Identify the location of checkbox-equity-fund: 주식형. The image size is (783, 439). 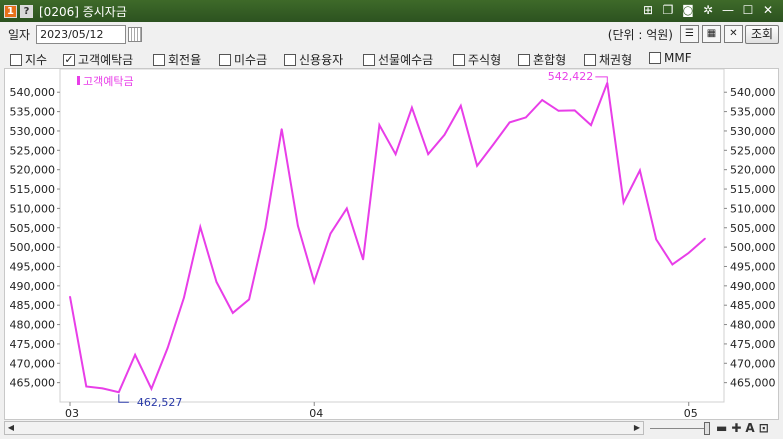
(477, 59).